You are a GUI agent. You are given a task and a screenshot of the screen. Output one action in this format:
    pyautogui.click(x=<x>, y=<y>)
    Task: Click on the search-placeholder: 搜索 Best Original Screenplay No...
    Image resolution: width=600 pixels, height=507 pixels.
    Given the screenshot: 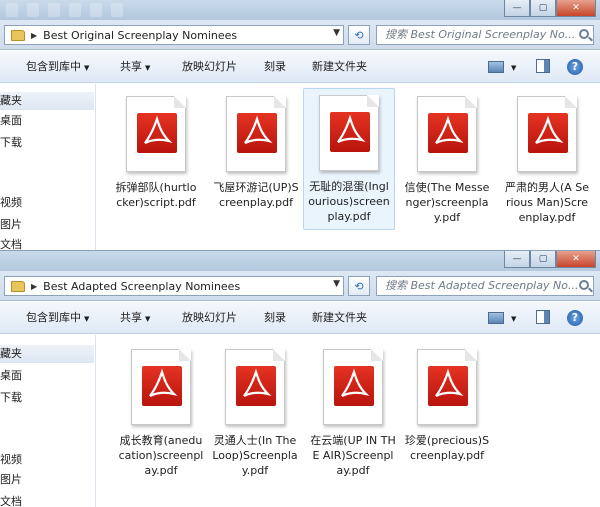 What is the action you would take?
    pyautogui.click(x=480, y=34)
    